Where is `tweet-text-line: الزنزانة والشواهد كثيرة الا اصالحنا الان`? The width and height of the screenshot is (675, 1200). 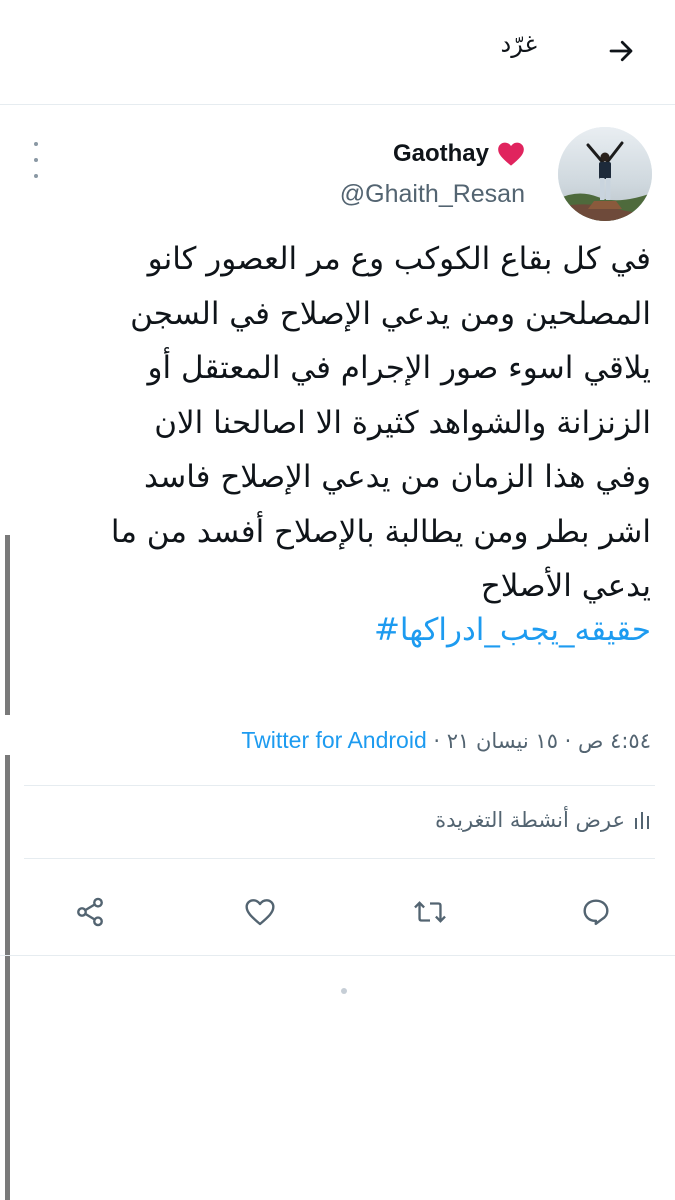 tweet-text-line: الزنزانة والشواهد كثيرة الا اصالحنا الان is located at coordinates (402, 422).